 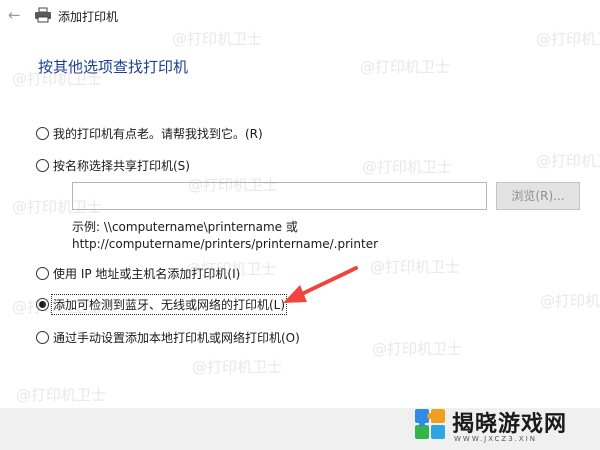 I want to click on printer-icon, so click(x=43, y=15).